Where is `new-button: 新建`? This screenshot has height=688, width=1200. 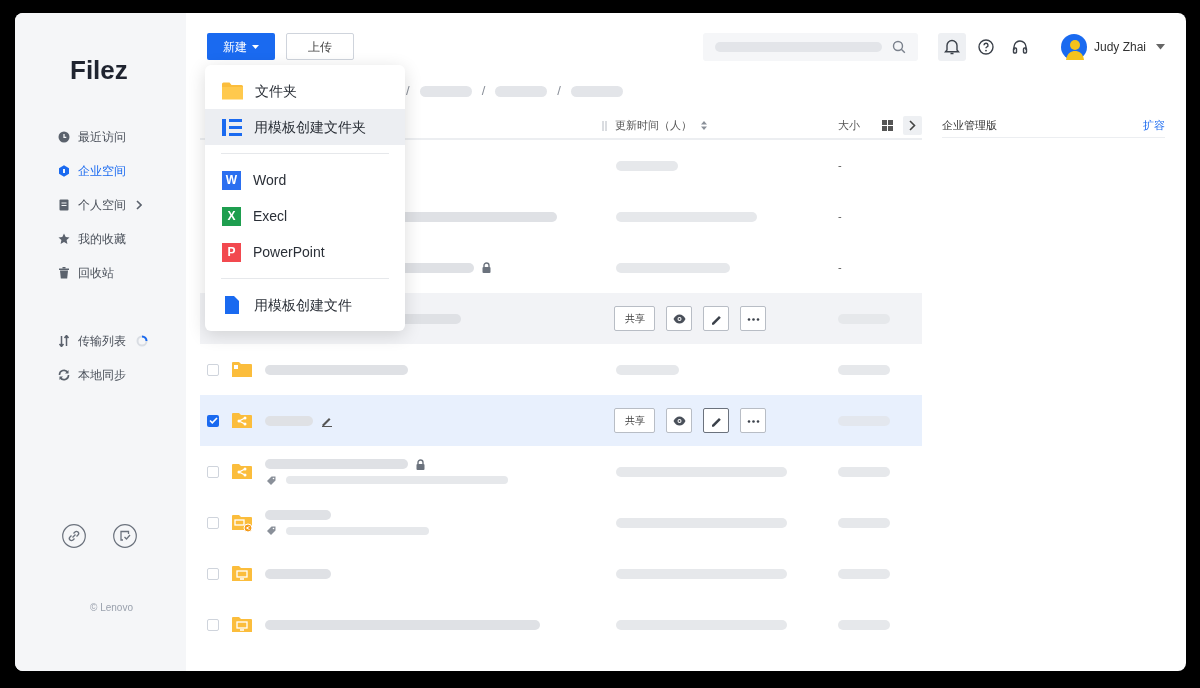
new-button: 新建 is located at coordinates (241, 46).